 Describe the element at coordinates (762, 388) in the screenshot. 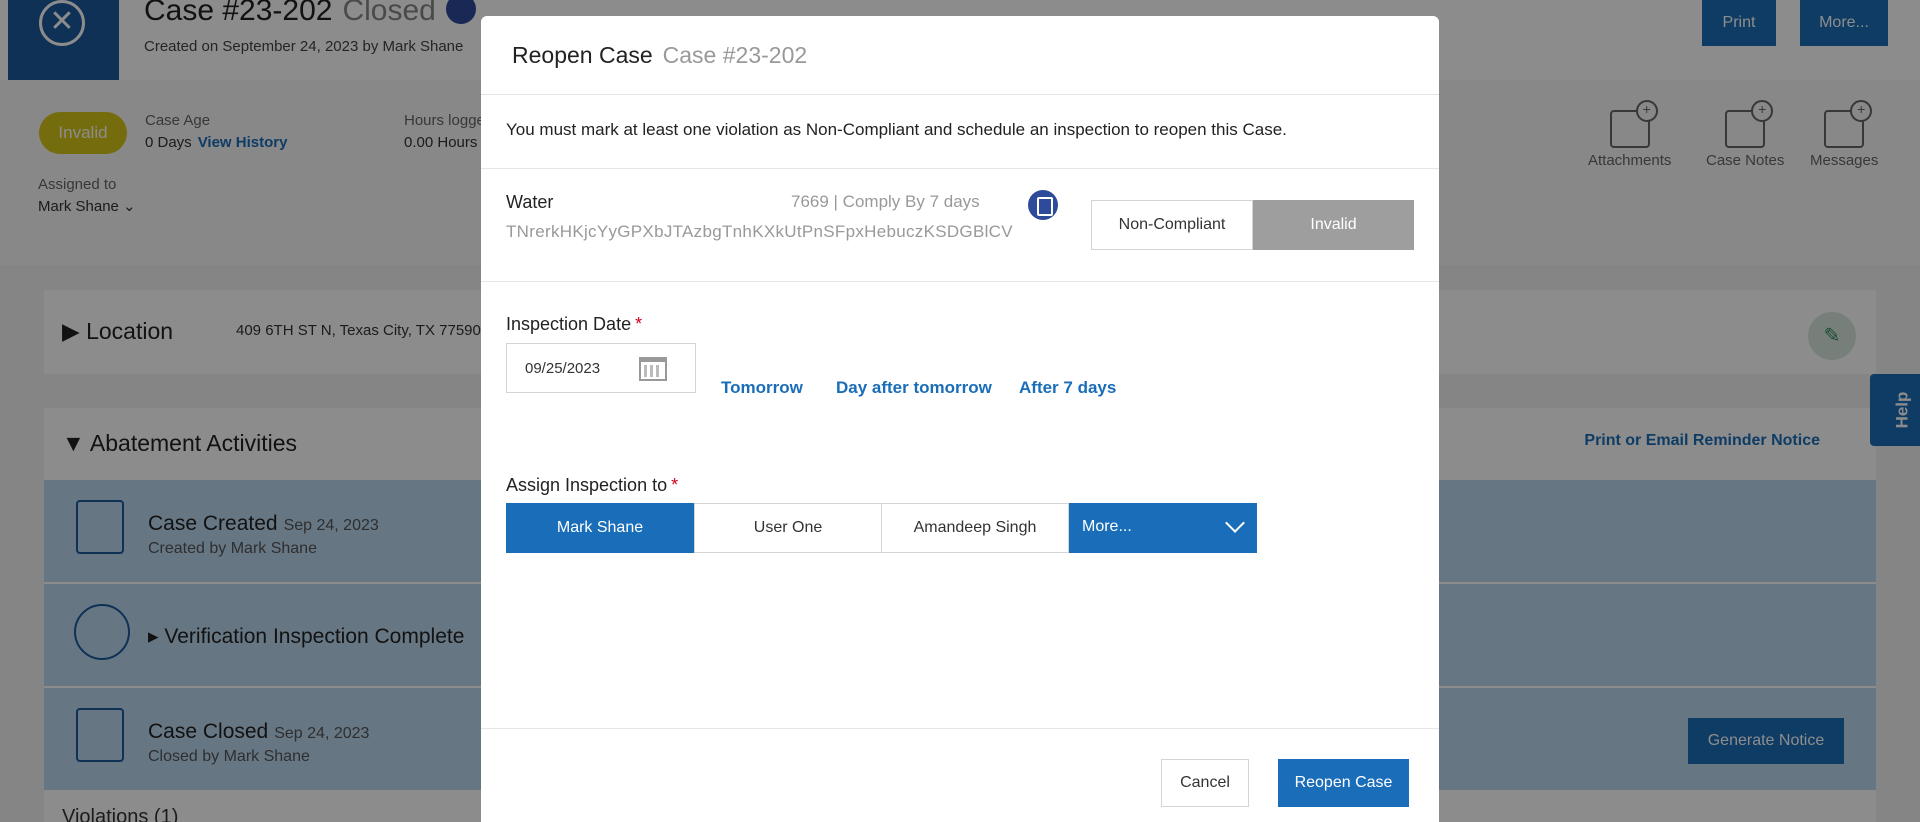

I see `tomorrow-link: Tomorrow` at that location.